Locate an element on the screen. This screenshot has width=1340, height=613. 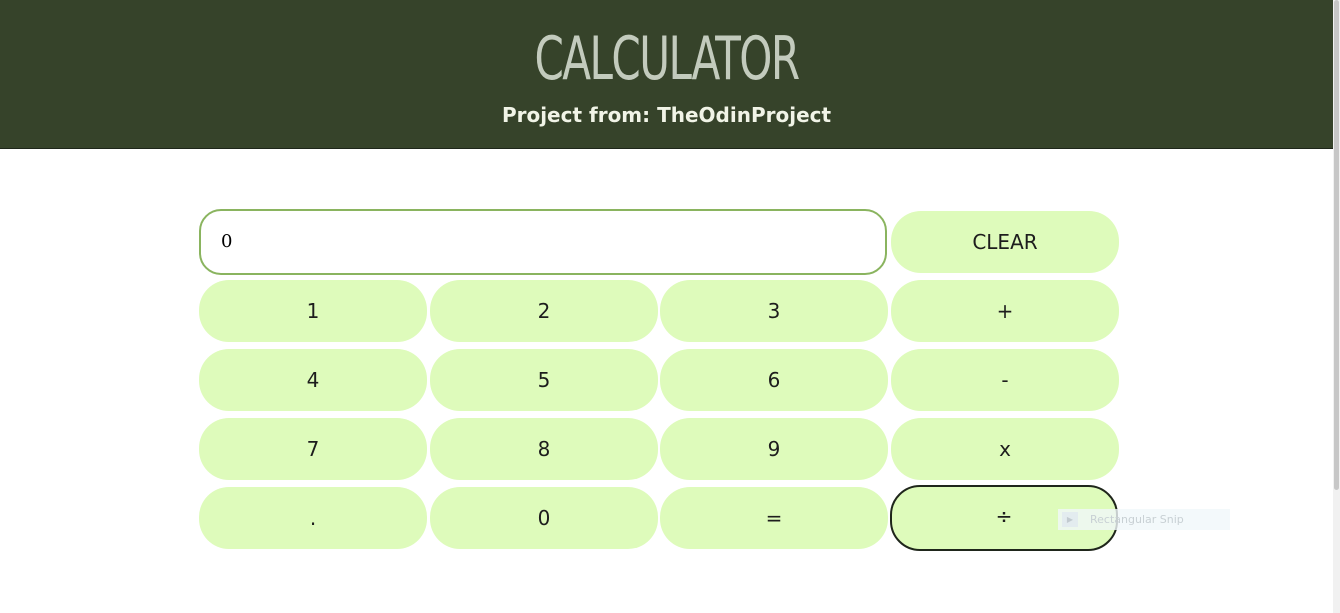
rectangular-snip-overlay: ▶ Rectangular Snip is located at coordinates (1144, 519).